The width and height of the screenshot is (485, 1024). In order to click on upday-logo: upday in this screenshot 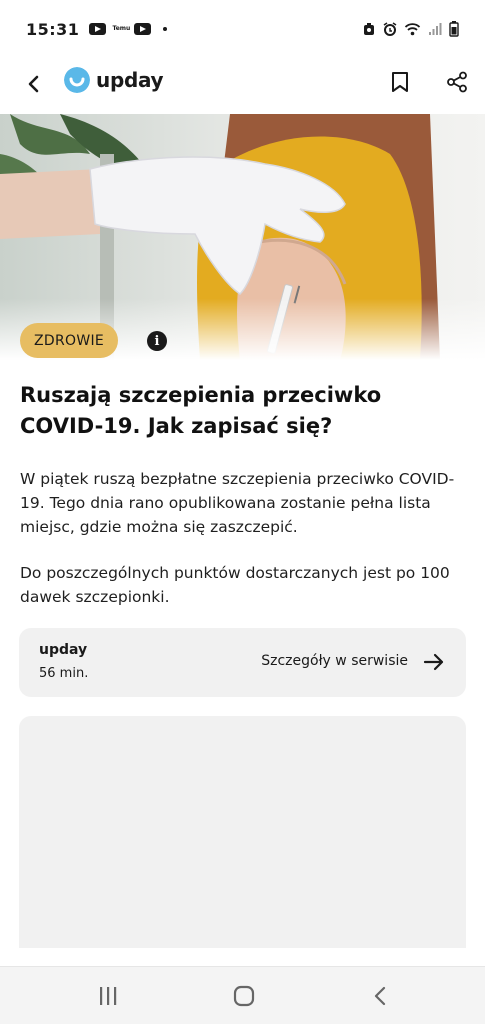, I will do `click(114, 80)`.